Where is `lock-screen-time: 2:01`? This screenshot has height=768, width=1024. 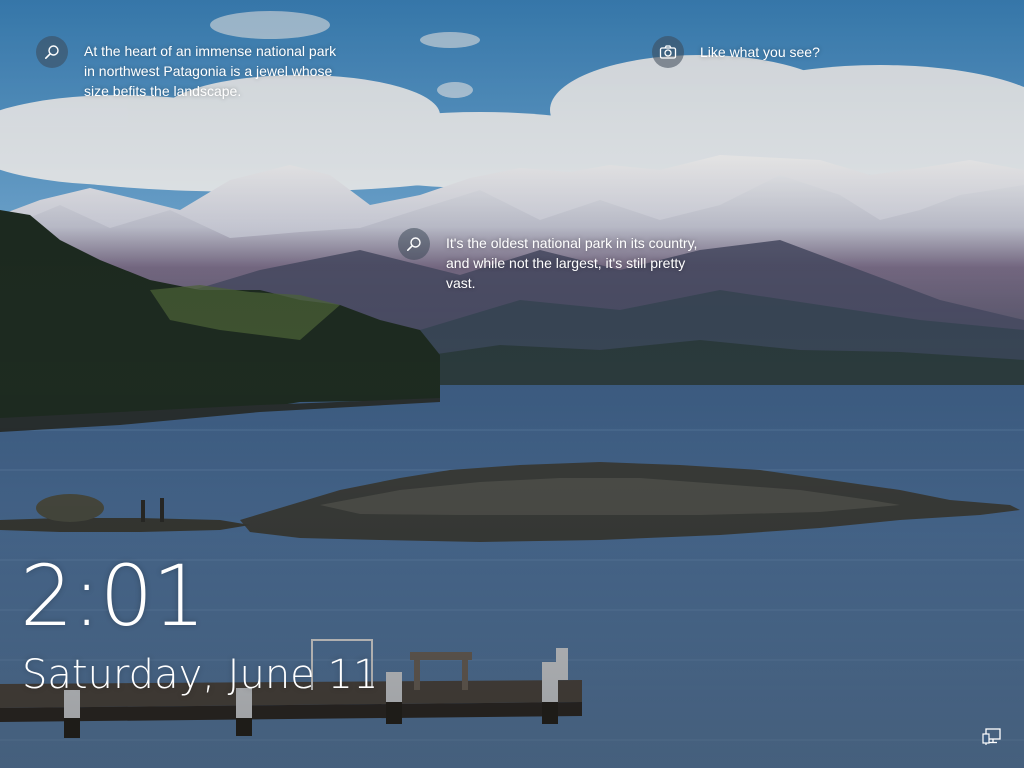
lock-screen-time: 2:01 is located at coordinates (113, 596).